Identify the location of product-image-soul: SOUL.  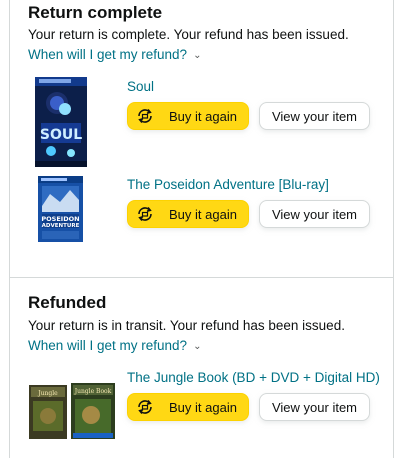
(61, 122).